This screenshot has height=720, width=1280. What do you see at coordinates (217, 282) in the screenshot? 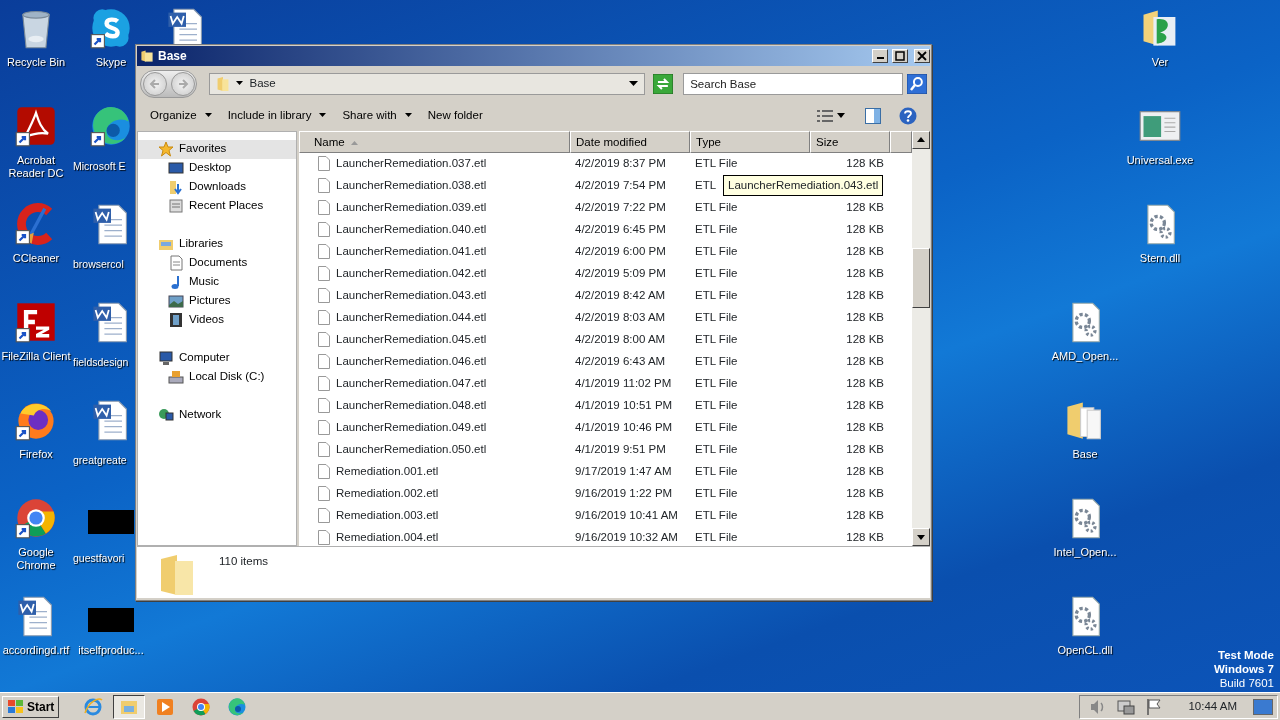
I see `nav-item: Music` at bounding box center [217, 282].